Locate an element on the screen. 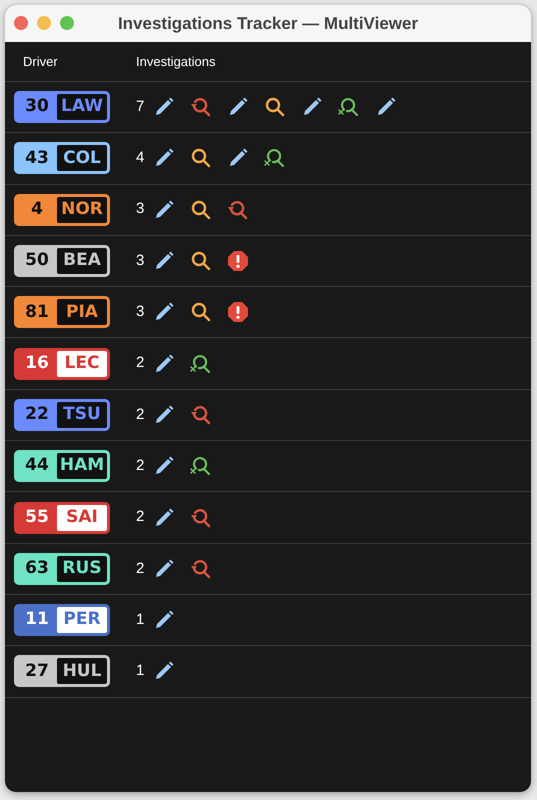 The width and height of the screenshot is (537, 800). zoom-button is located at coordinates (67, 23).